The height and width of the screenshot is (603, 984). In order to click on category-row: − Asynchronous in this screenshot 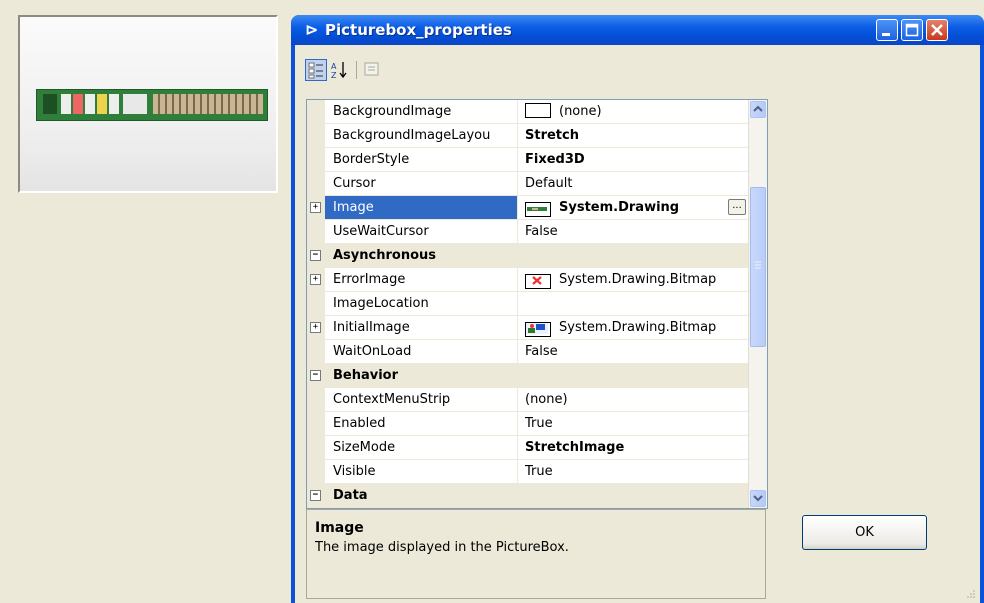, I will do `click(527, 256)`.